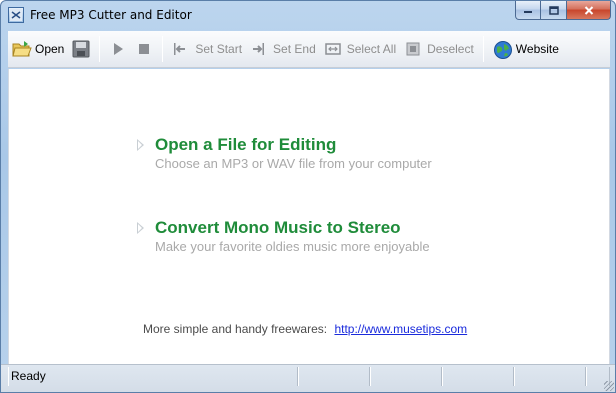 The width and height of the screenshot is (616, 393). Describe the element at coordinates (413, 49) in the screenshot. I see `deselect-icon` at that location.